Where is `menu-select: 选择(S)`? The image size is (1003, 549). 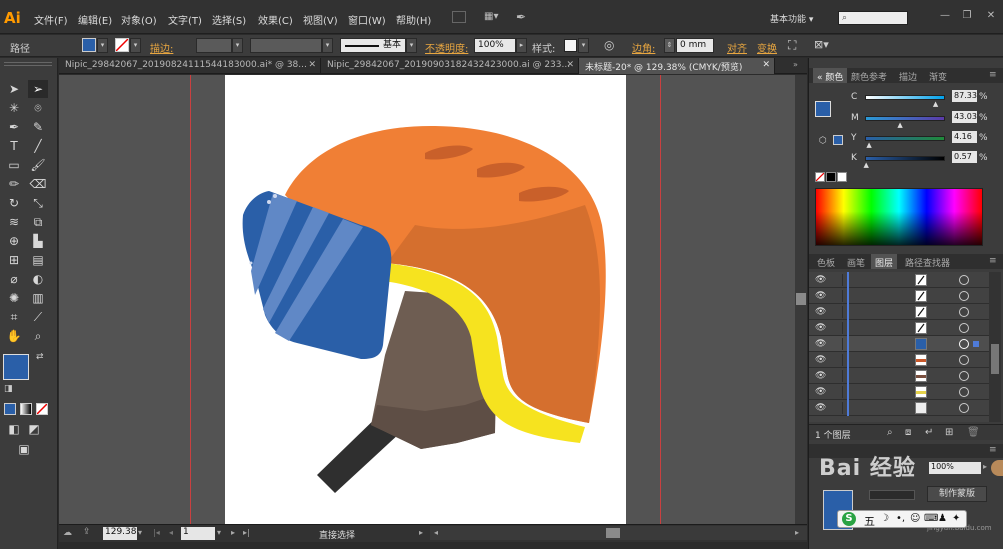
menu-select: 选择(S) is located at coordinates (229, 19).